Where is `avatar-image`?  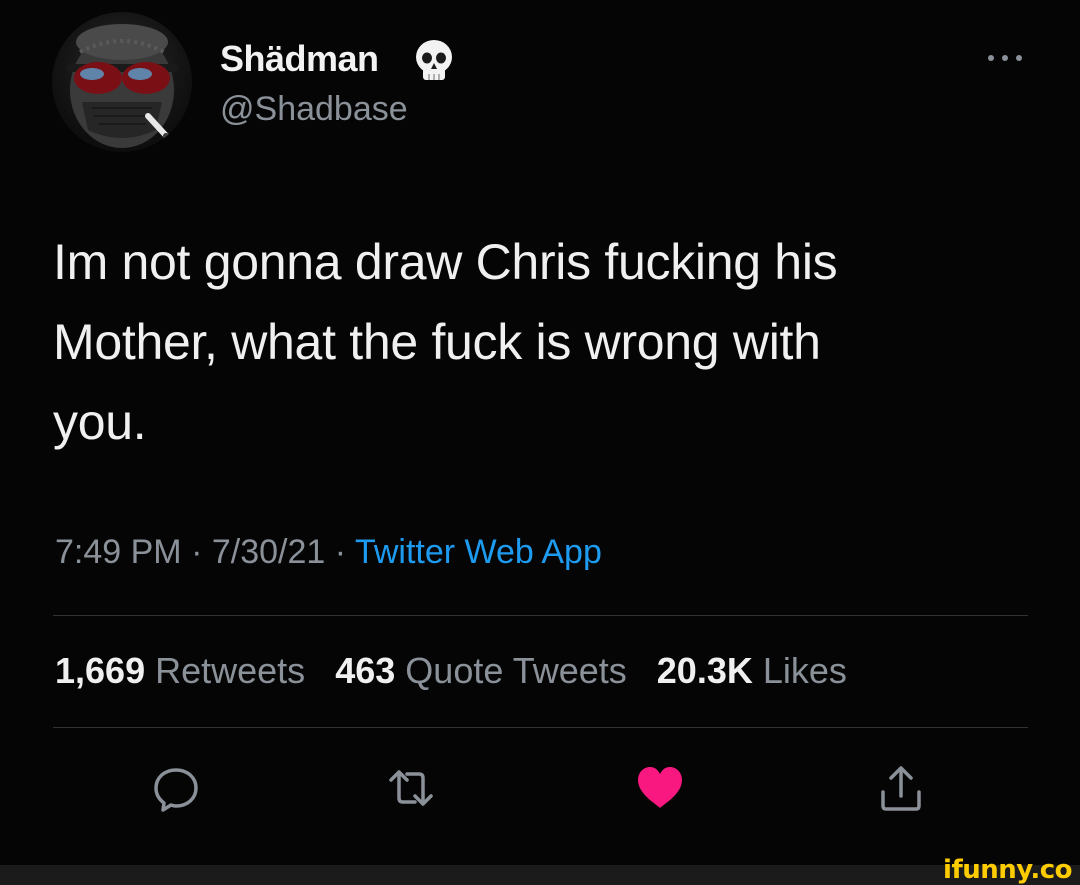 avatar-image is located at coordinates (122, 86).